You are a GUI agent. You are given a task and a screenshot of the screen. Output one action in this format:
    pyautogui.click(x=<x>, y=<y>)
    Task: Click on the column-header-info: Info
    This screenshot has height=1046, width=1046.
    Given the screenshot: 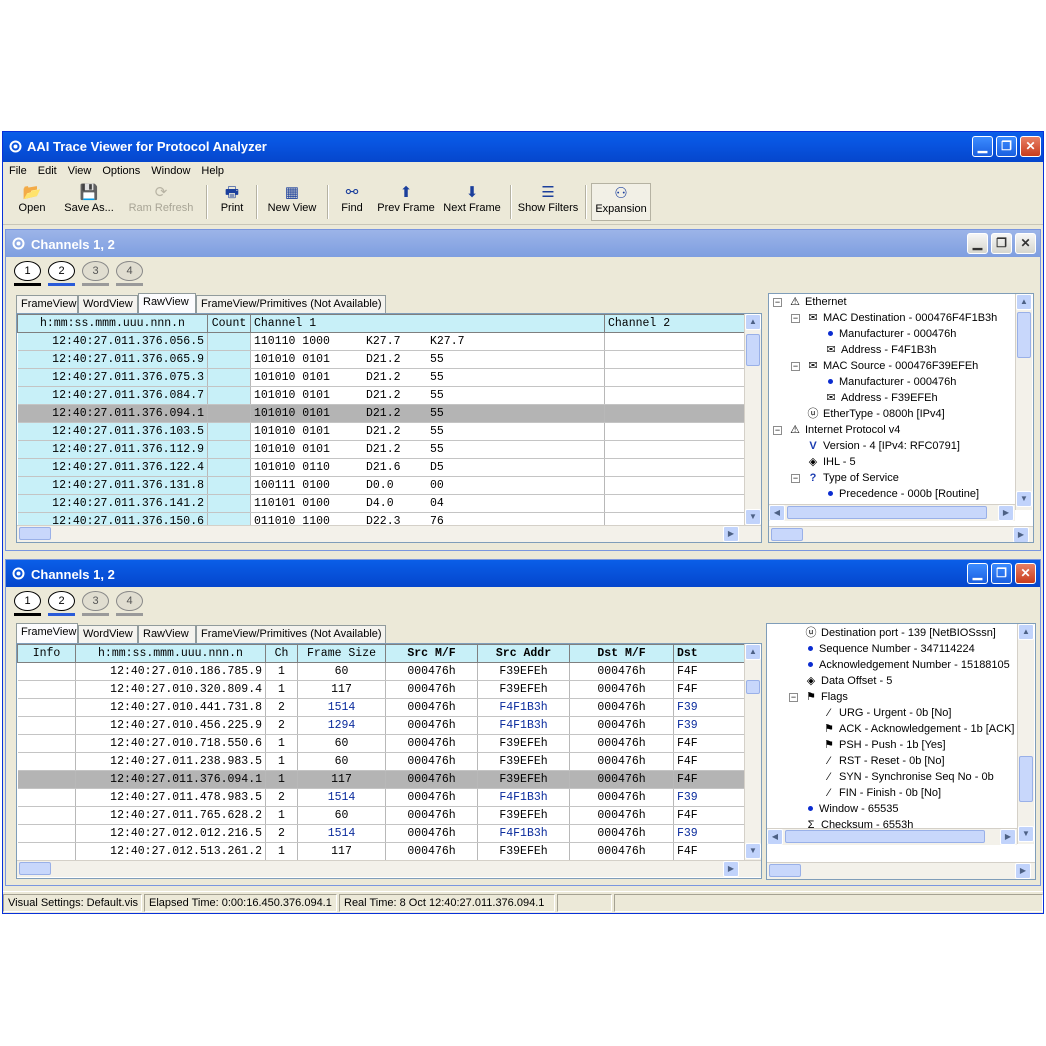 What is the action you would take?
    pyautogui.click(x=46, y=653)
    